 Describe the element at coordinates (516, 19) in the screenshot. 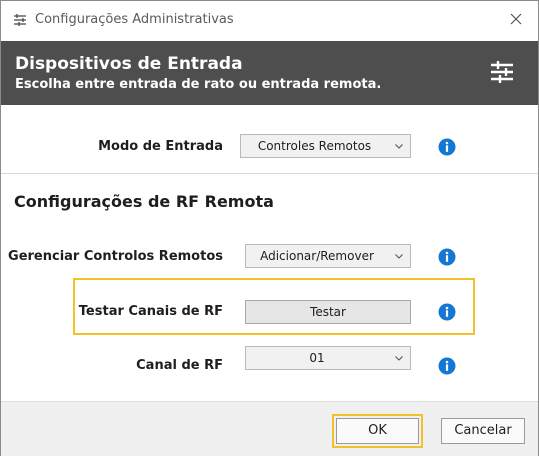

I see `close-icon` at that location.